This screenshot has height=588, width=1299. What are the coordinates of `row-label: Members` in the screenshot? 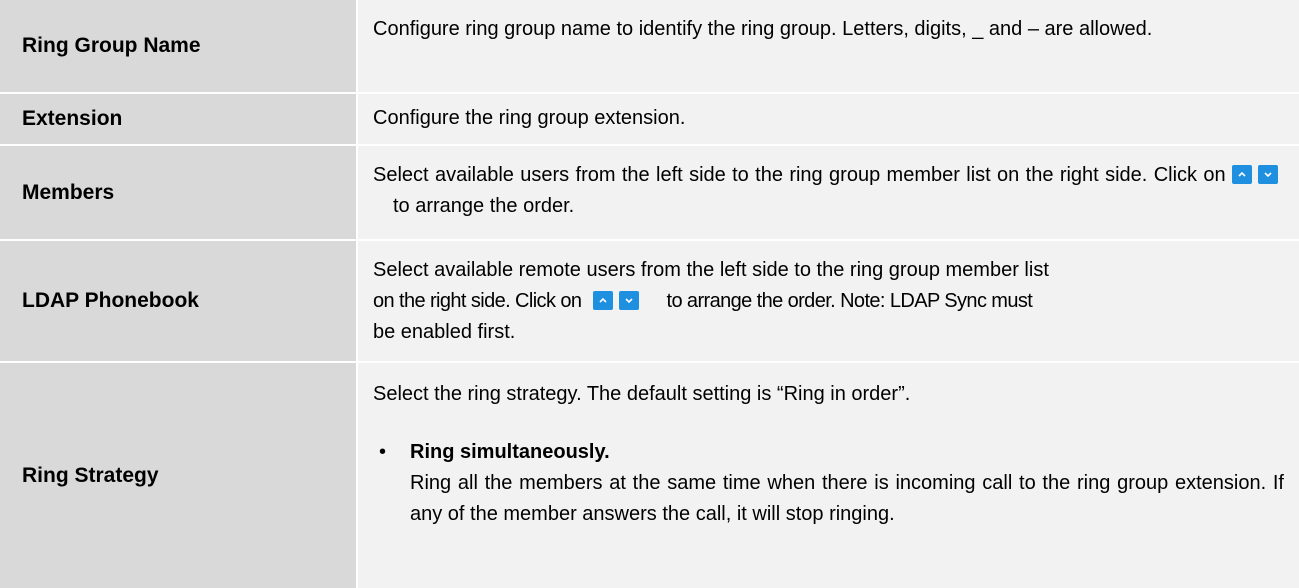 It's located at (68, 192).